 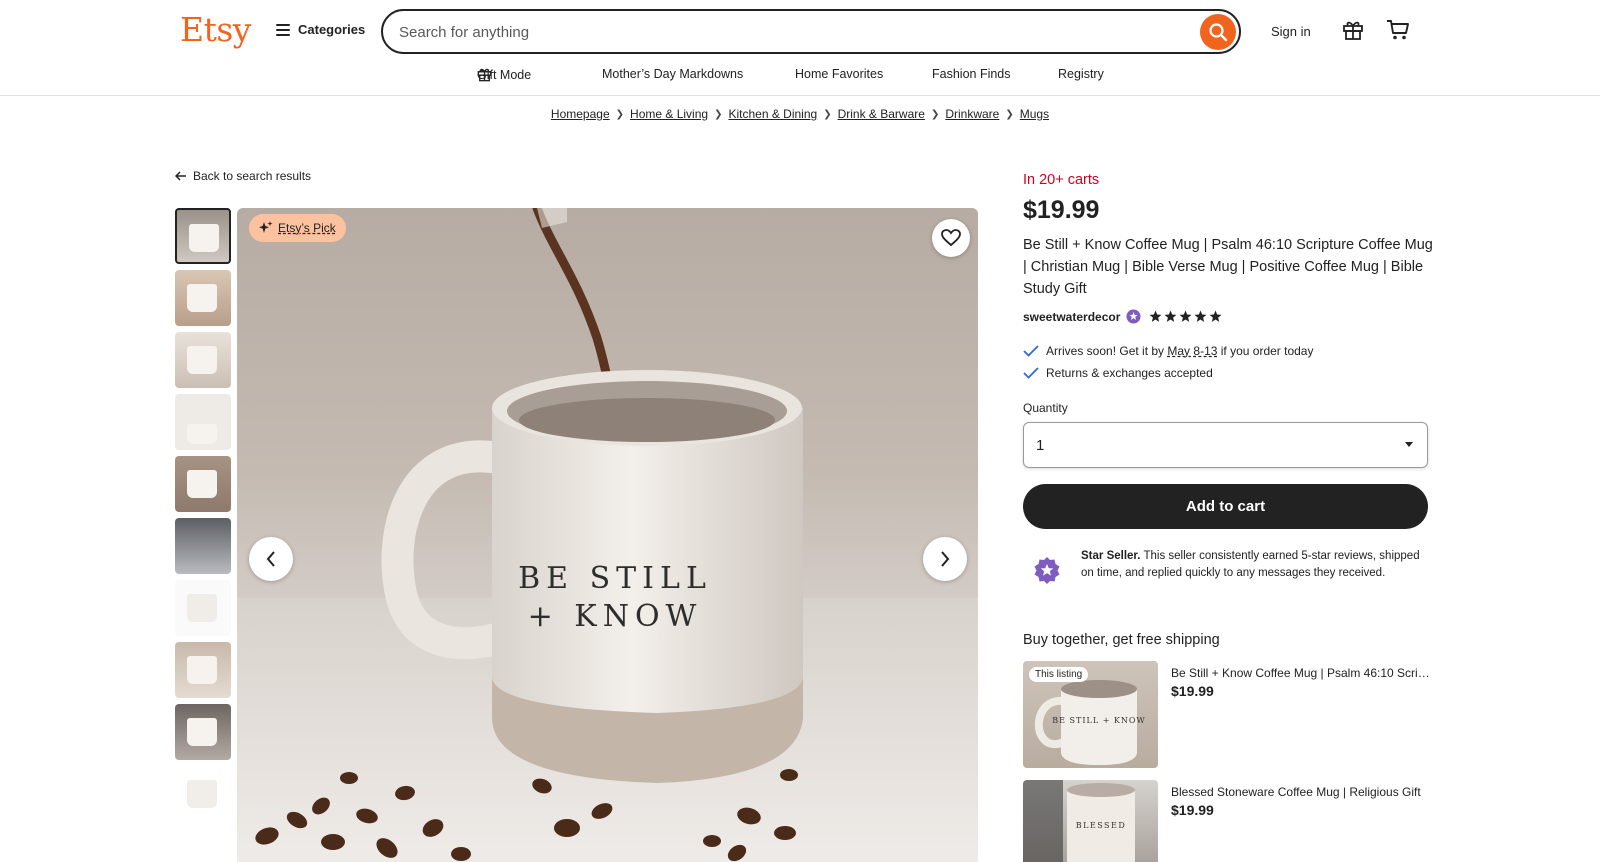 What do you see at coordinates (669, 114) in the screenshot?
I see `breadcrumb-home-living: Home & Living` at bounding box center [669, 114].